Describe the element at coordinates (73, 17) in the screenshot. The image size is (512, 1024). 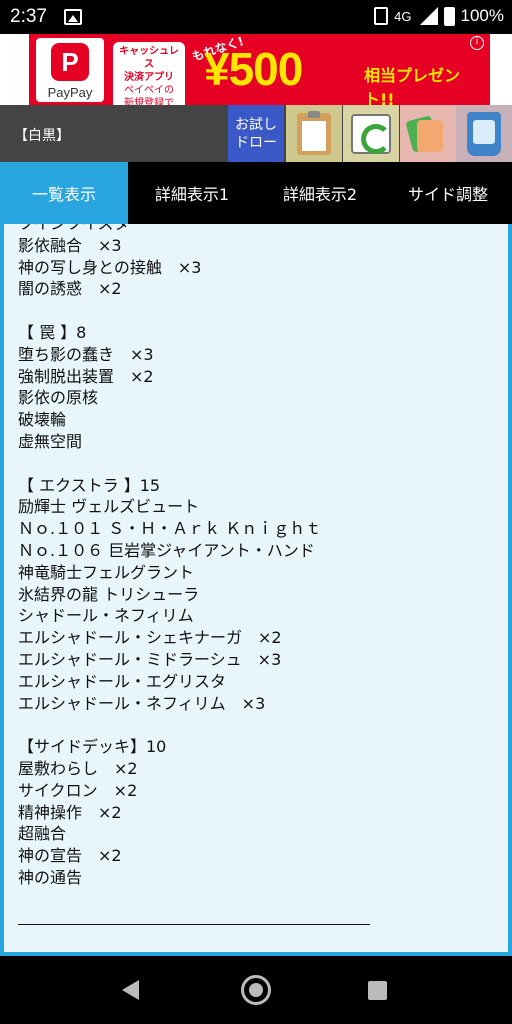
I see `image-notification-icon` at that location.